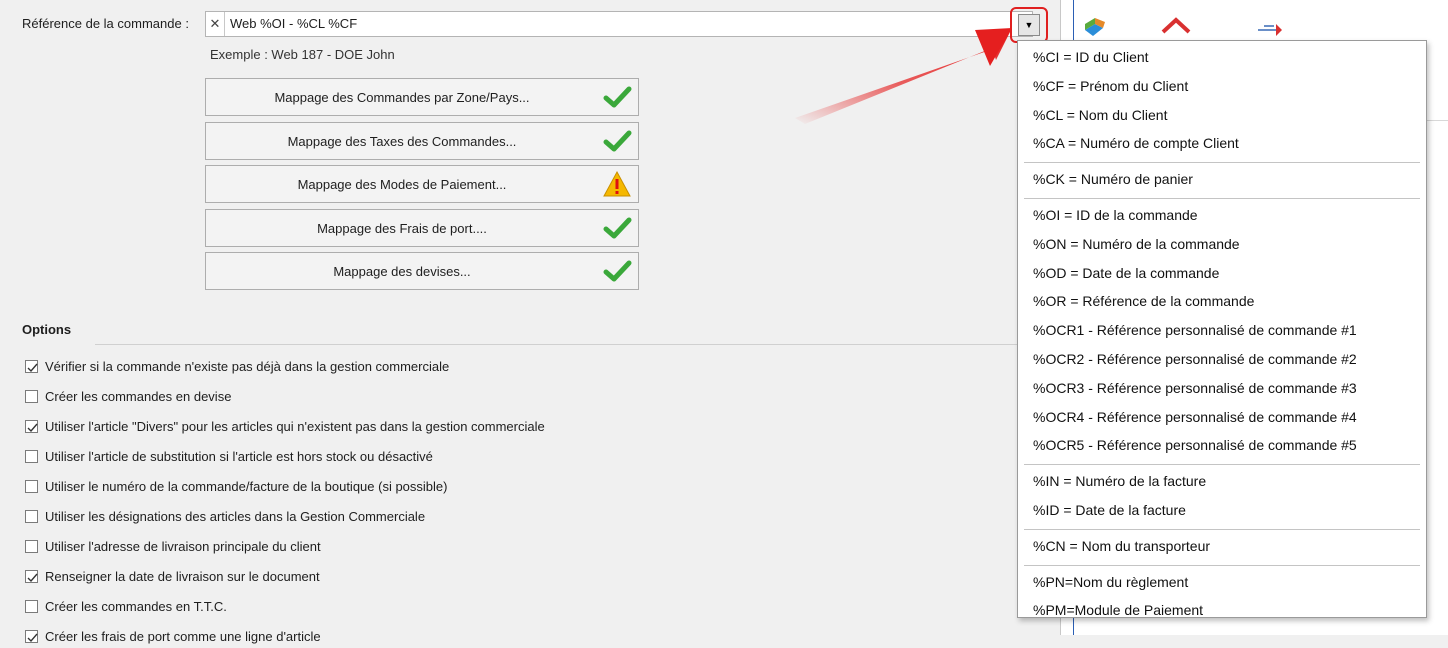 The width and height of the screenshot is (1448, 648). What do you see at coordinates (1113, 179) in the screenshot?
I see `menu-item: %CK = Numéro de panier` at bounding box center [1113, 179].